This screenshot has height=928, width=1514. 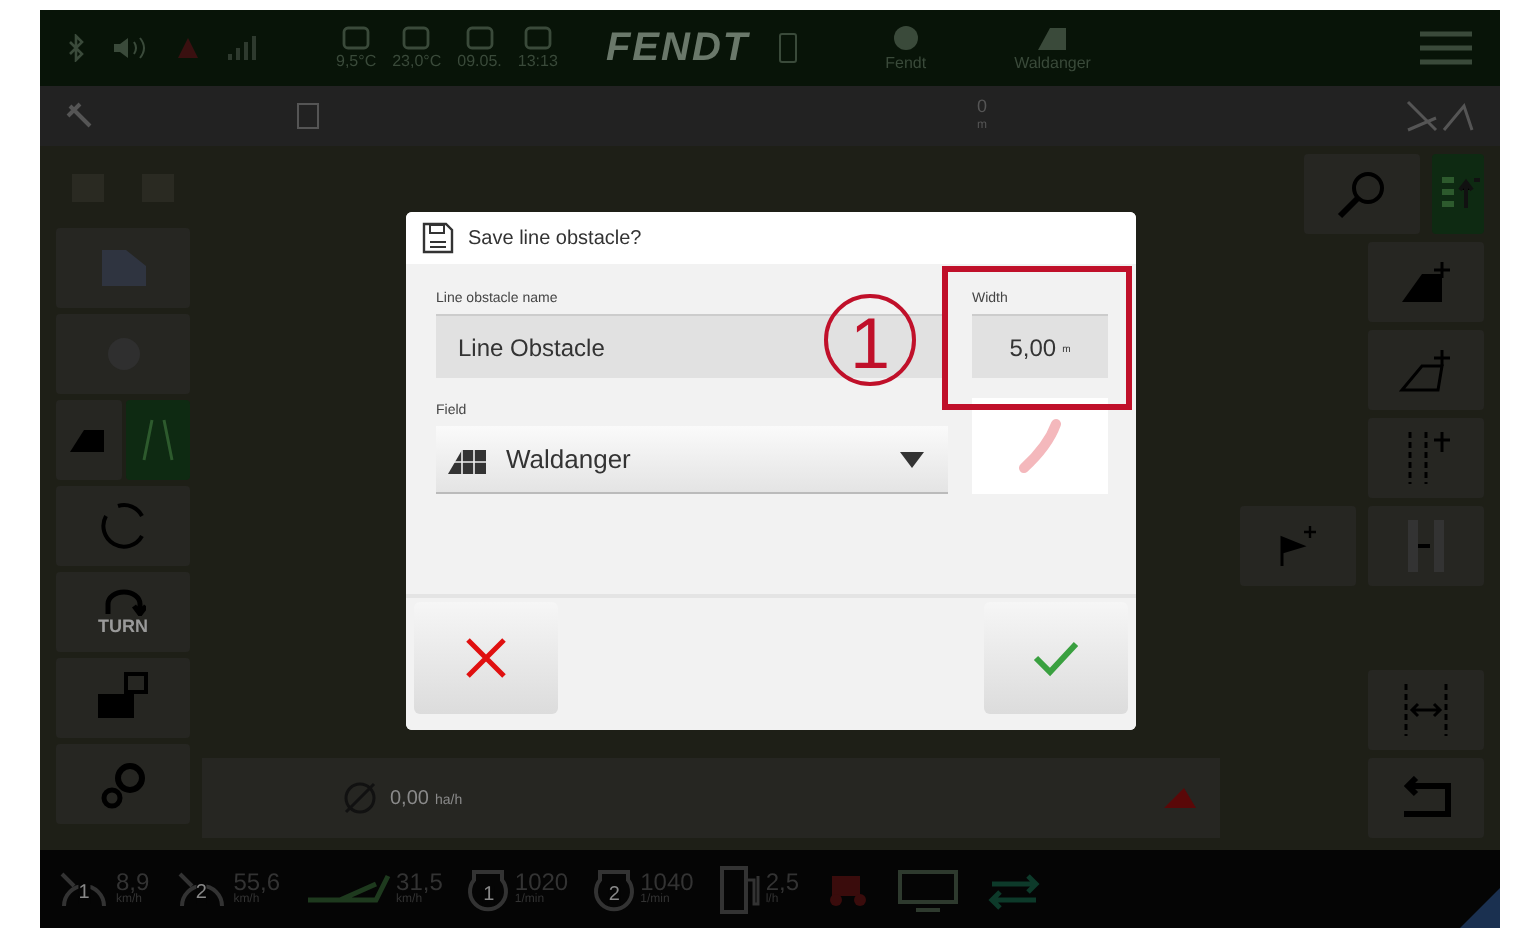 What do you see at coordinates (927, 889) in the screenshot?
I see `monitor-icon` at bounding box center [927, 889].